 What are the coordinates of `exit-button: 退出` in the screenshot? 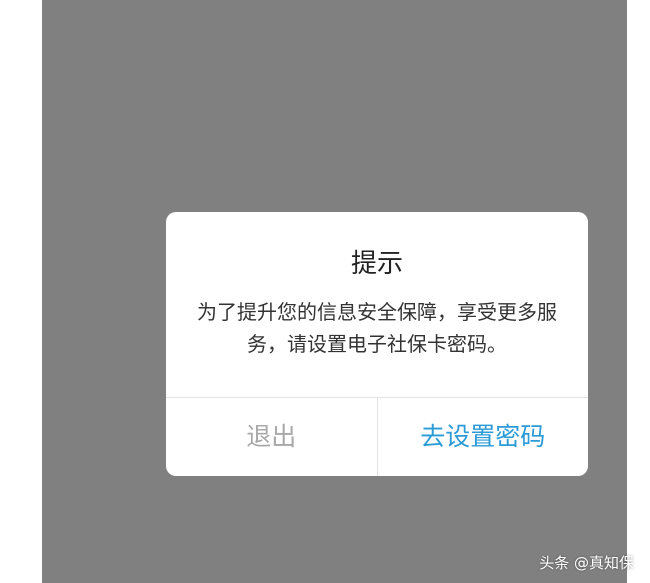 It's located at (272, 437).